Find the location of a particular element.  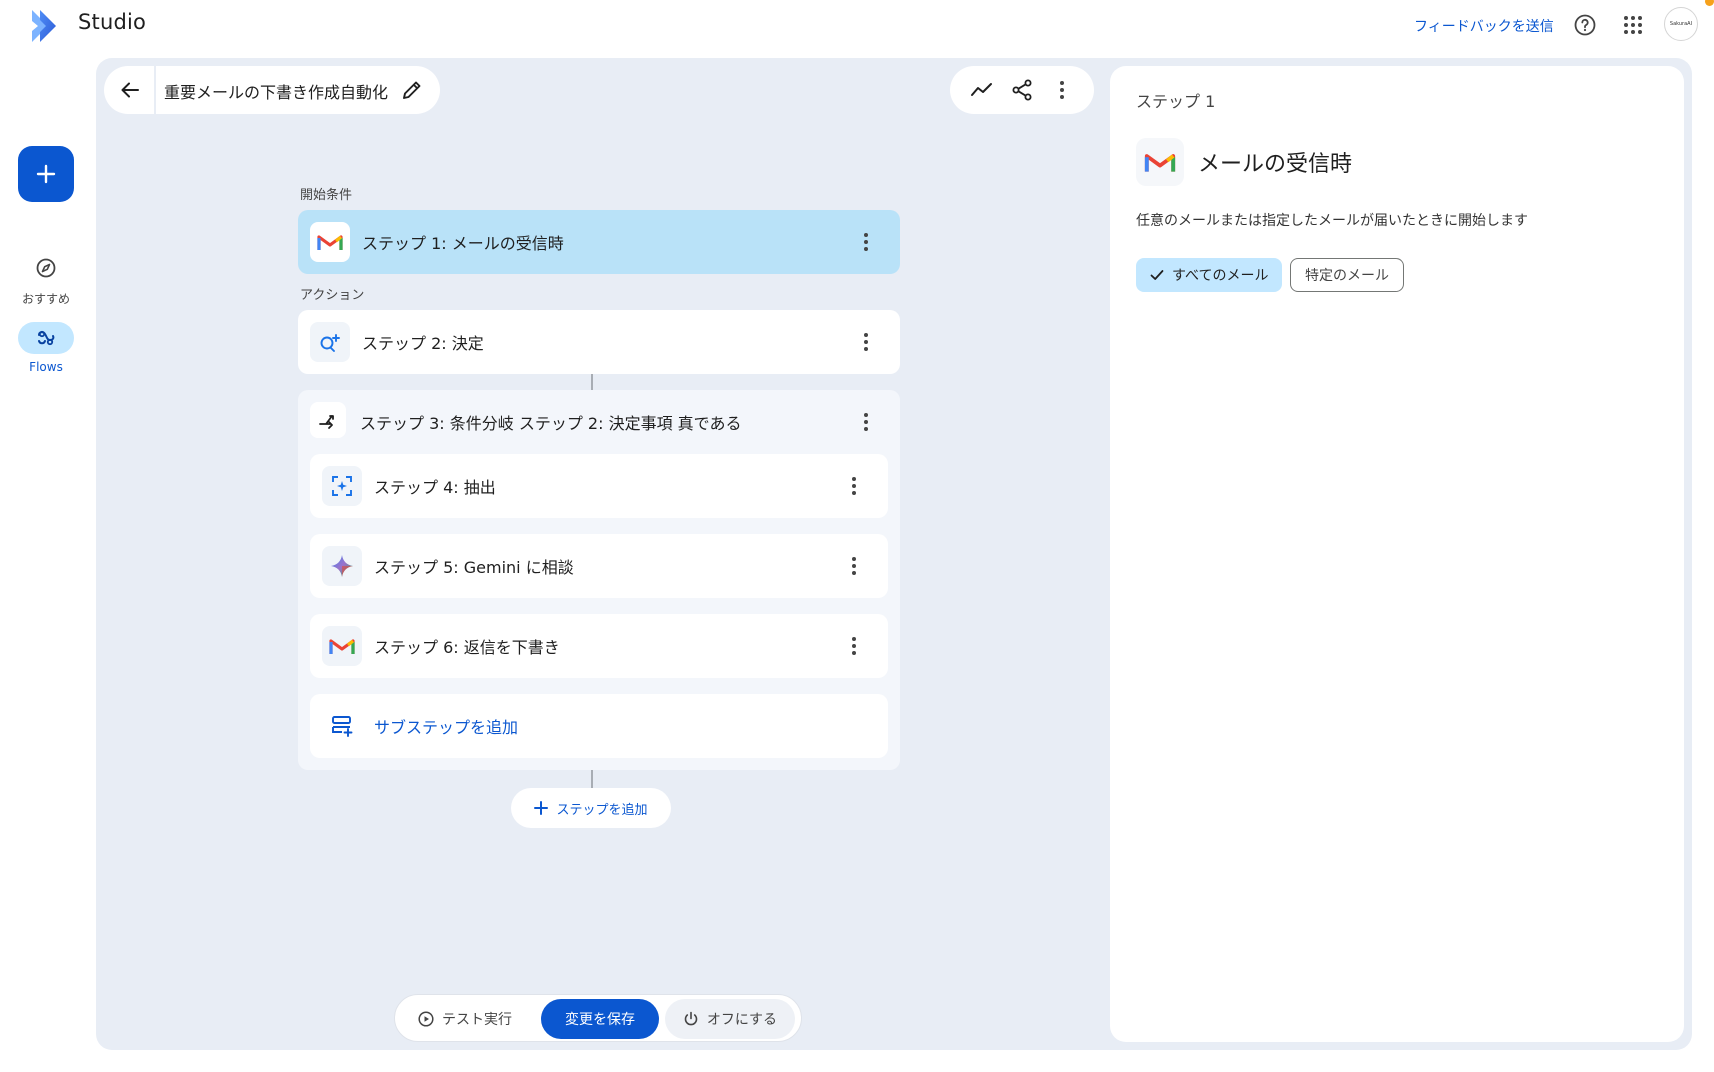

nav-item-recommended: おすすめ is located at coordinates (46, 279).